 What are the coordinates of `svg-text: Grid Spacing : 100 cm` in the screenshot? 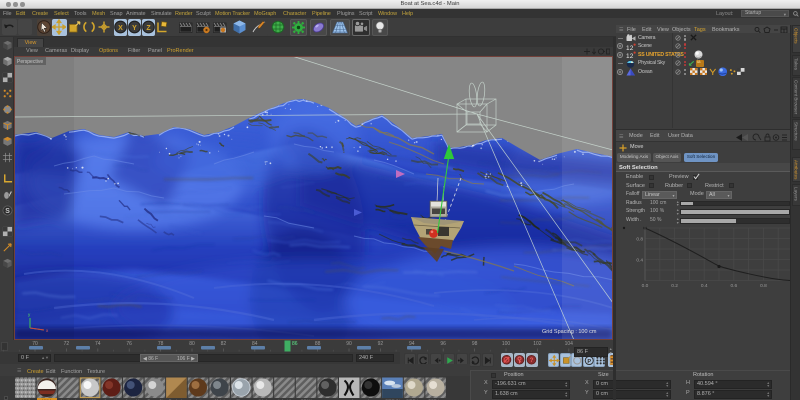 It's located at (569, 332).